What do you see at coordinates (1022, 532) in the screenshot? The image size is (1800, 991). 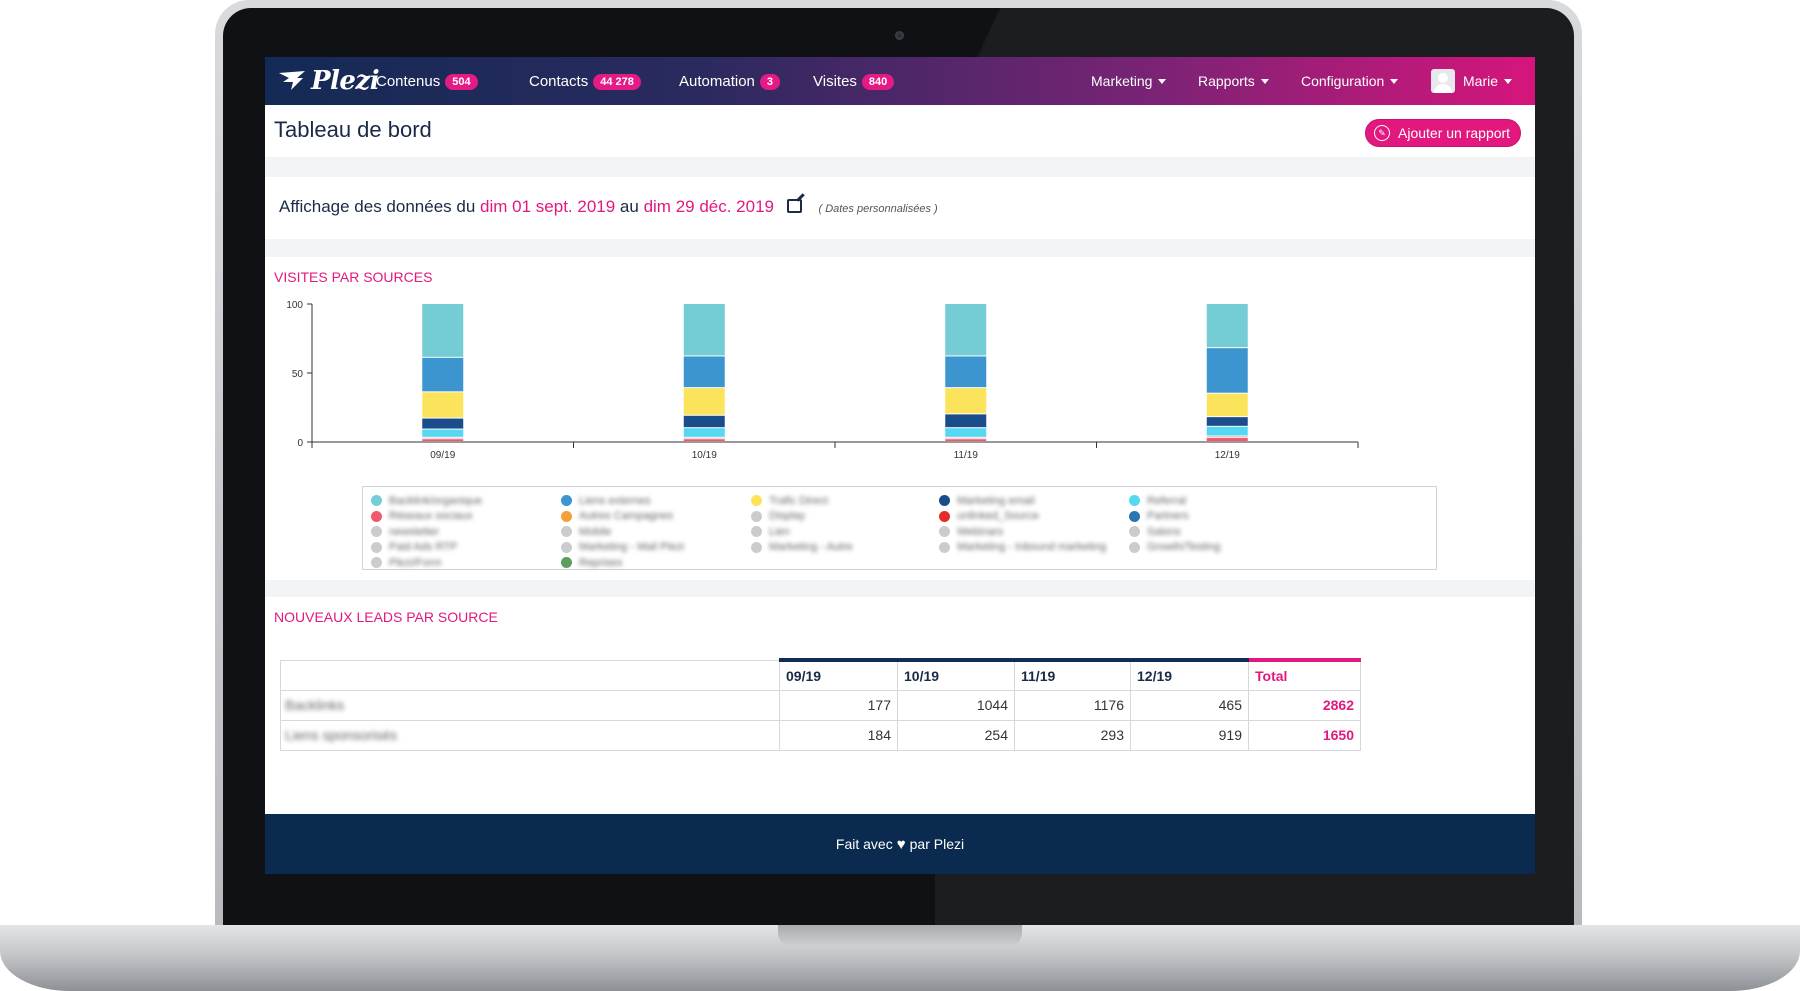 I see `legend-item: Webinars` at bounding box center [1022, 532].